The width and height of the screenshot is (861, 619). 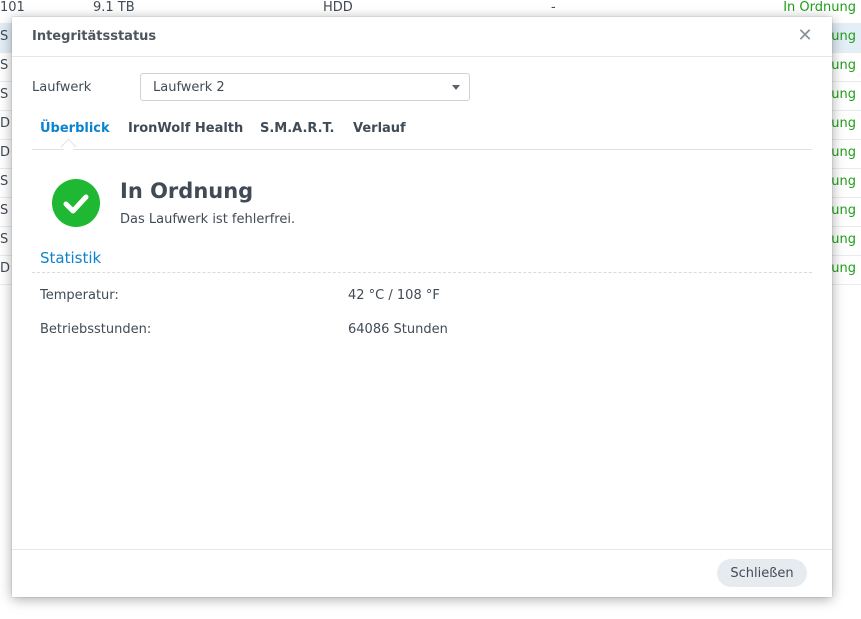 I want to click on disk-extra: -, so click(x=553, y=7).